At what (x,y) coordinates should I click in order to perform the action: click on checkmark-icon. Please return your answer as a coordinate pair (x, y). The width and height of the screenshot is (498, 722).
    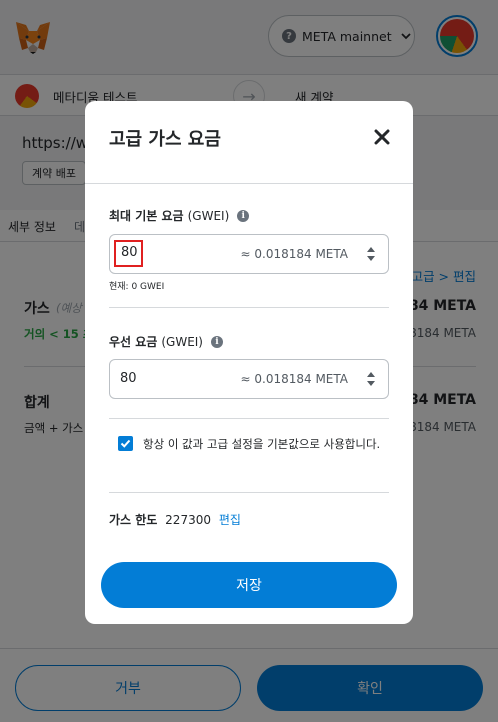
    Looking at the image, I should click on (125, 443).